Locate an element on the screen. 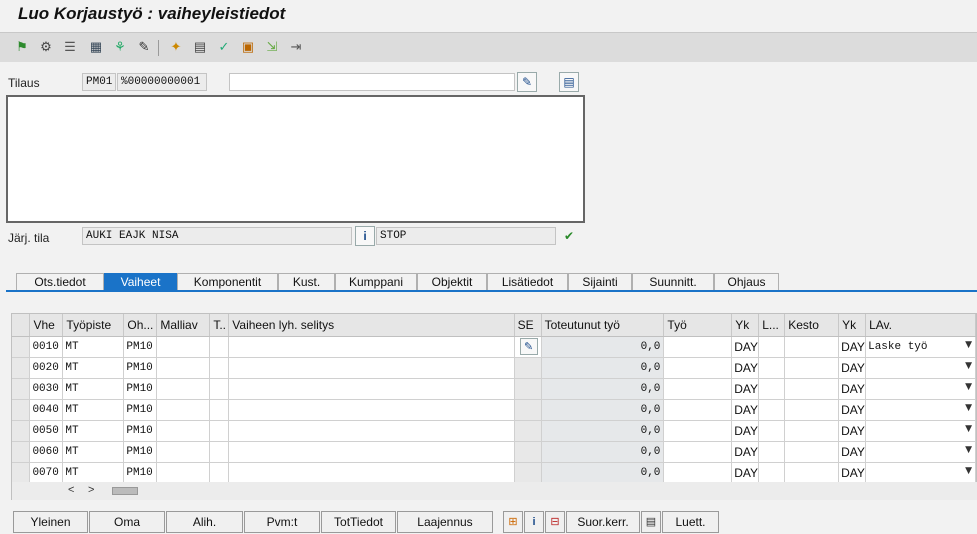  execution-factor-button: Suor.kerr. is located at coordinates (603, 522).